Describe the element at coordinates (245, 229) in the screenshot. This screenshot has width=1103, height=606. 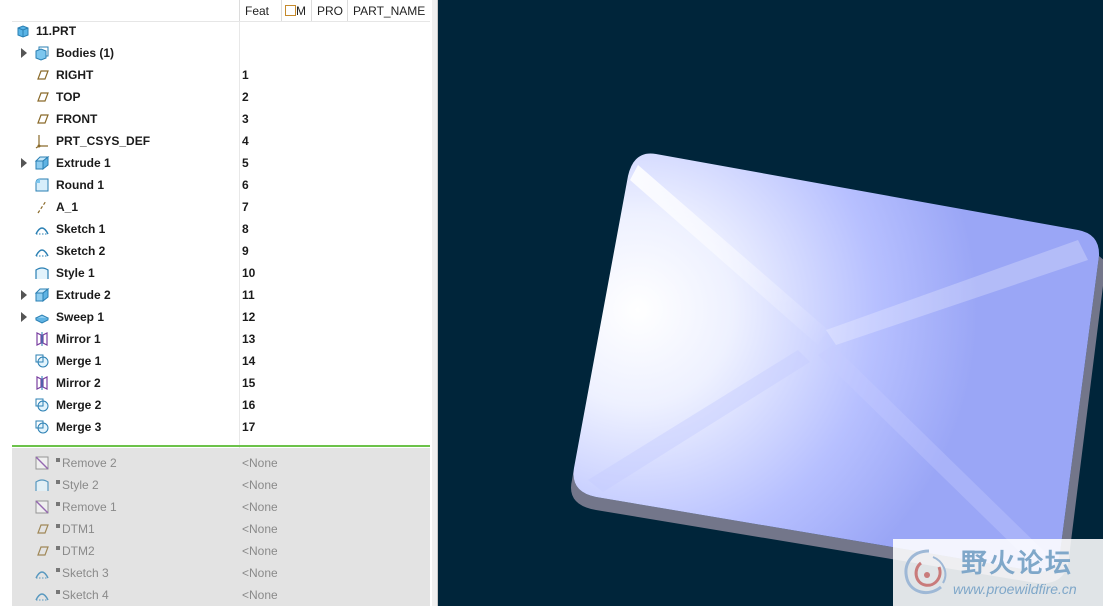
I see `feature-number: 8` at that location.